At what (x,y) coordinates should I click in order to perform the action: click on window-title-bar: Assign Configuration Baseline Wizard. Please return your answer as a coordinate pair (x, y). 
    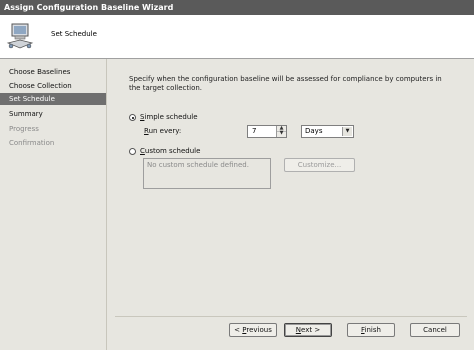
    Looking at the image, I should click on (237, 7).